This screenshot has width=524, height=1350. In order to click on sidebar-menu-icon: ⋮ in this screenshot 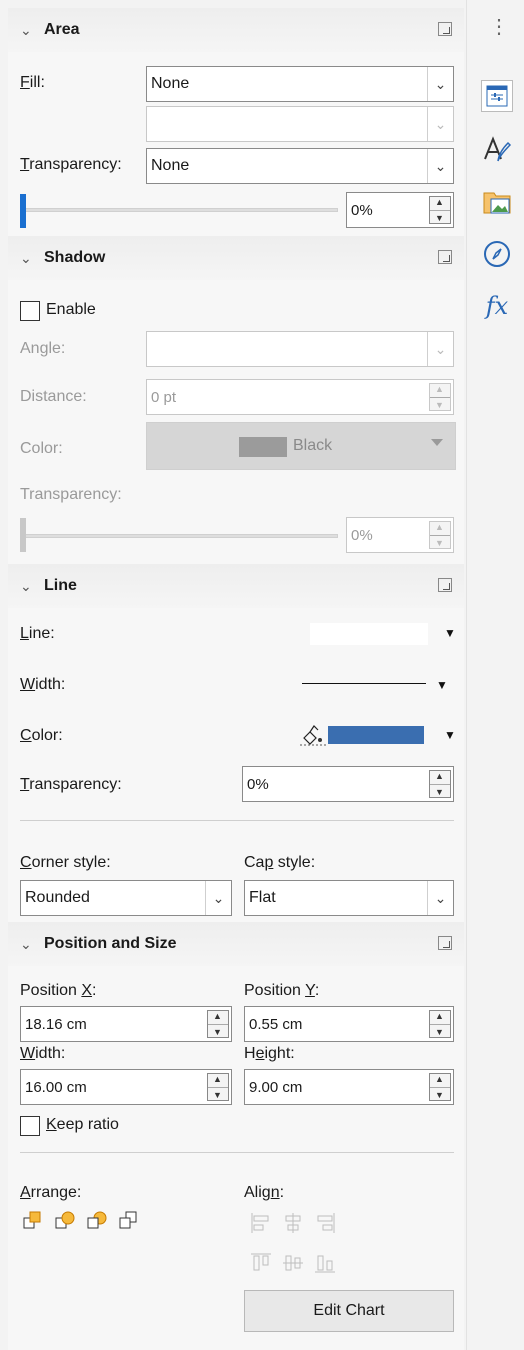, I will do `click(499, 26)`.